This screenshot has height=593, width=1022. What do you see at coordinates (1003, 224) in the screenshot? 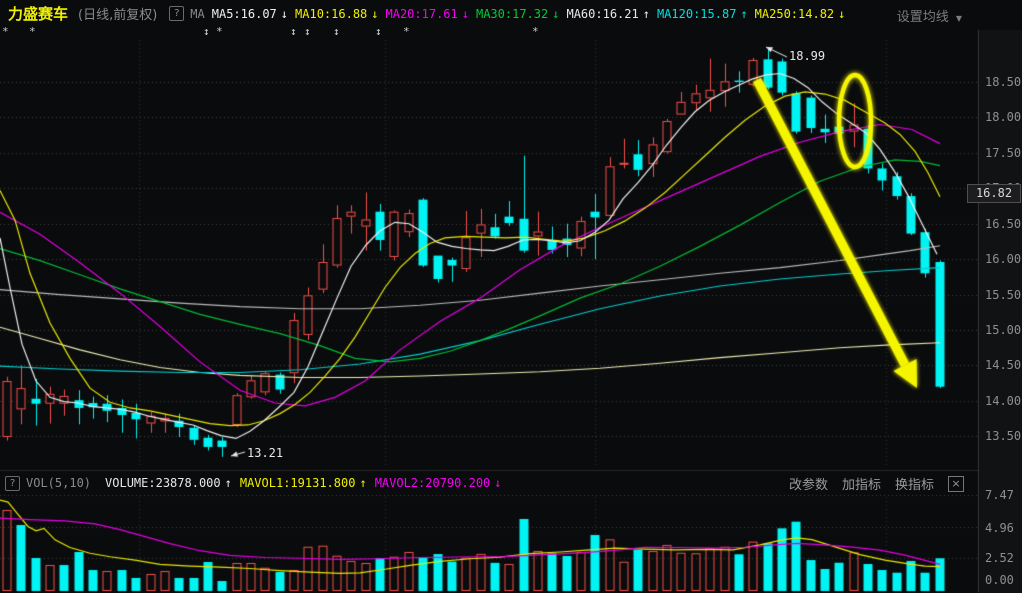
I see `price-tick-16.50: 16.50` at bounding box center [1003, 224].